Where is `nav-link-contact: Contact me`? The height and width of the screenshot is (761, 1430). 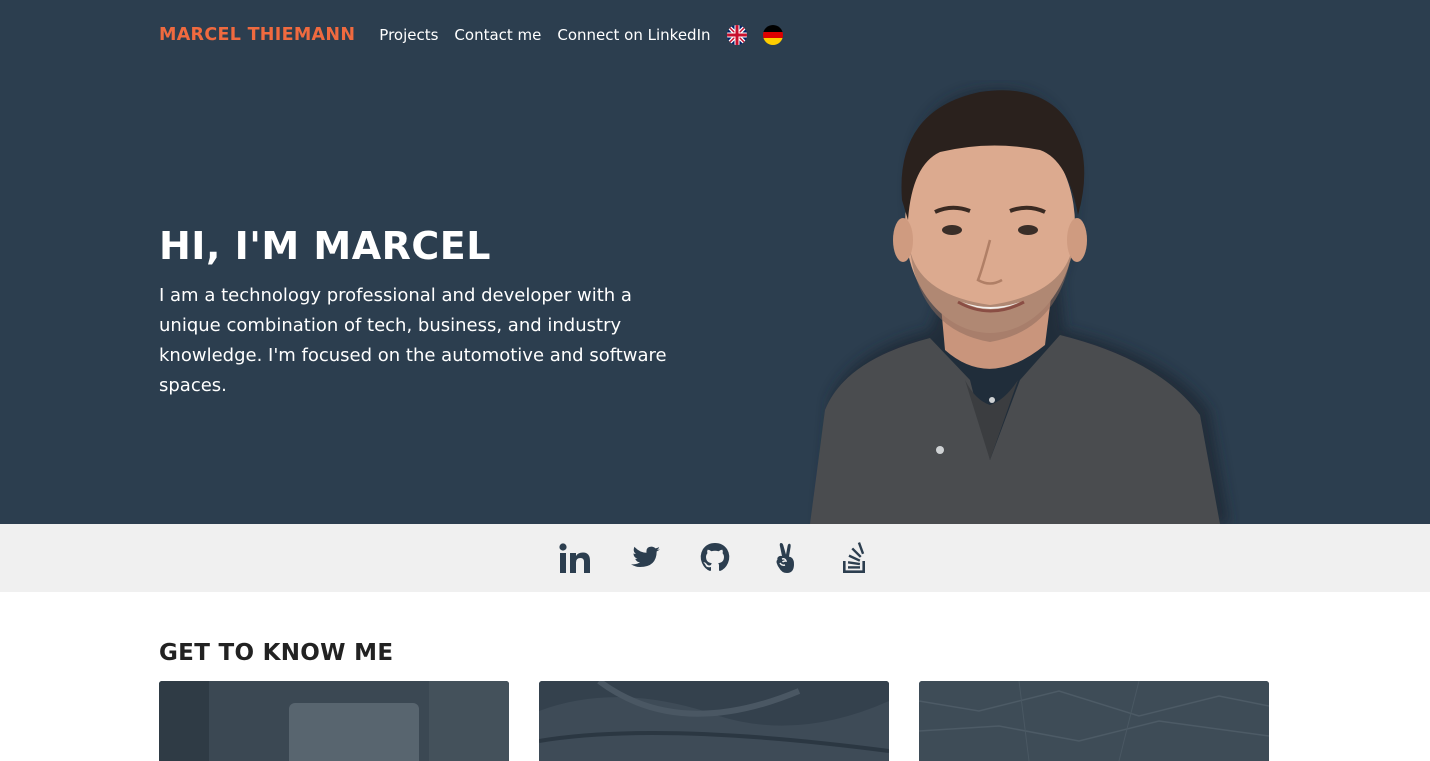 nav-link-contact: Contact me is located at coordinates (497, 35).